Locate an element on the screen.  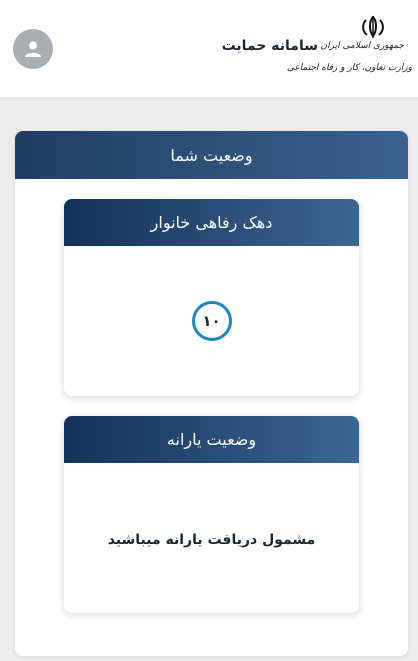
decile-card-title: دهک رفاهی خانوار is located at coordinates (211, 222).